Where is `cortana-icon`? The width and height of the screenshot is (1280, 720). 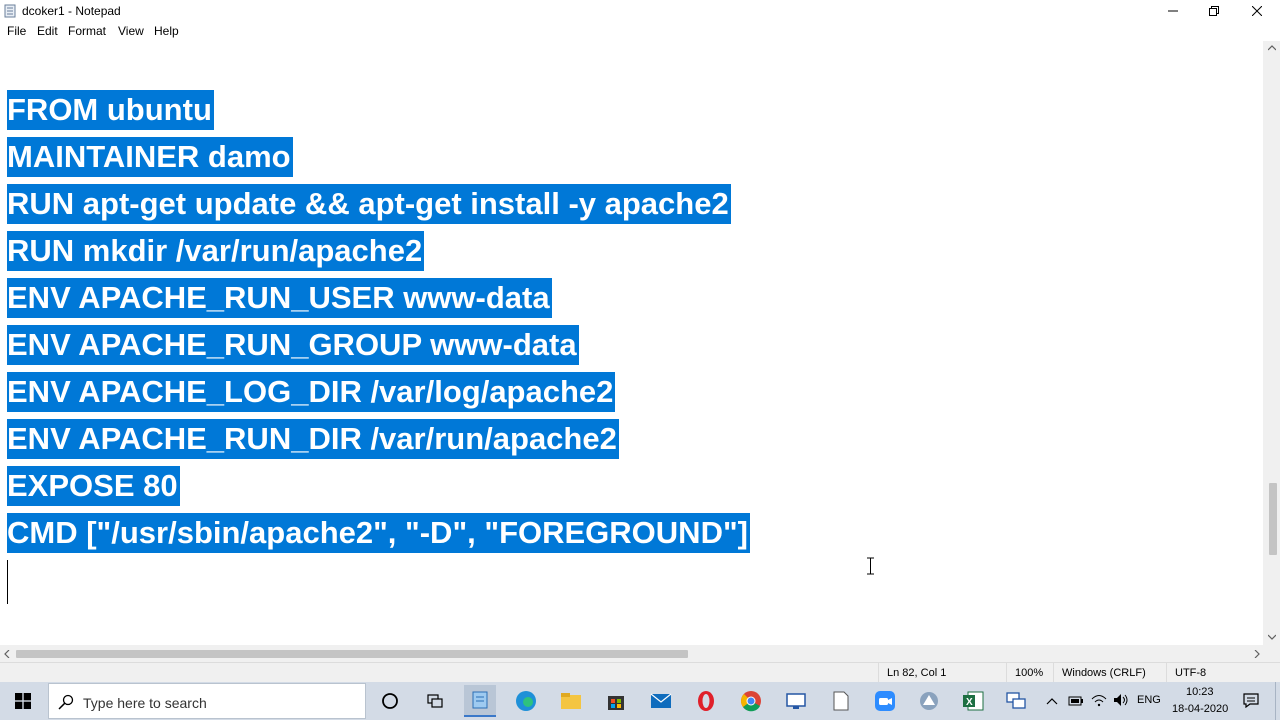
cortana-icon is located at coordinates (390, 701).